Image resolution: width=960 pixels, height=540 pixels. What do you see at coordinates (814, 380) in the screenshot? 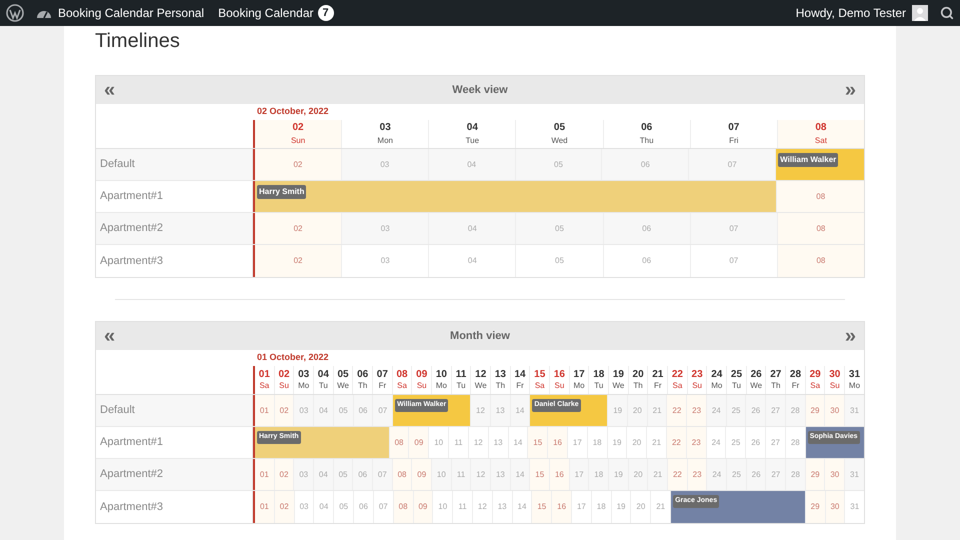
I see `day-header: 29 Sa` at bounding box center [814, 380].